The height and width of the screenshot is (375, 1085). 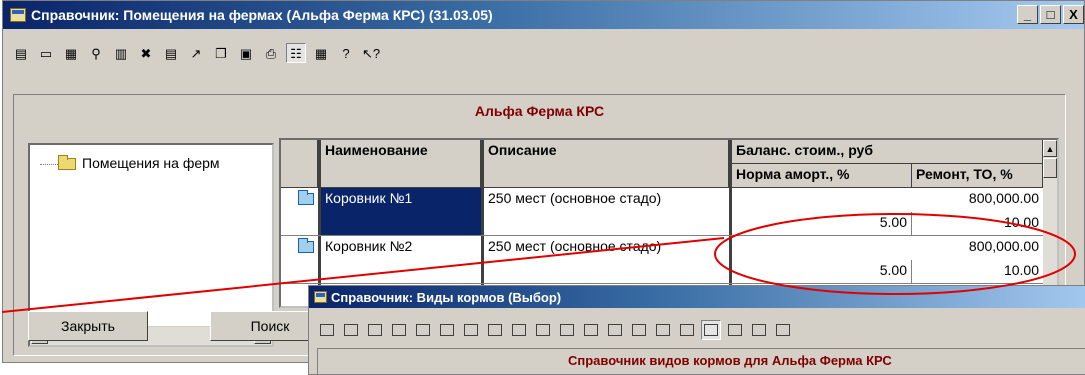 I want to click on column-header-description: Описание, so click(x=606, y=164).